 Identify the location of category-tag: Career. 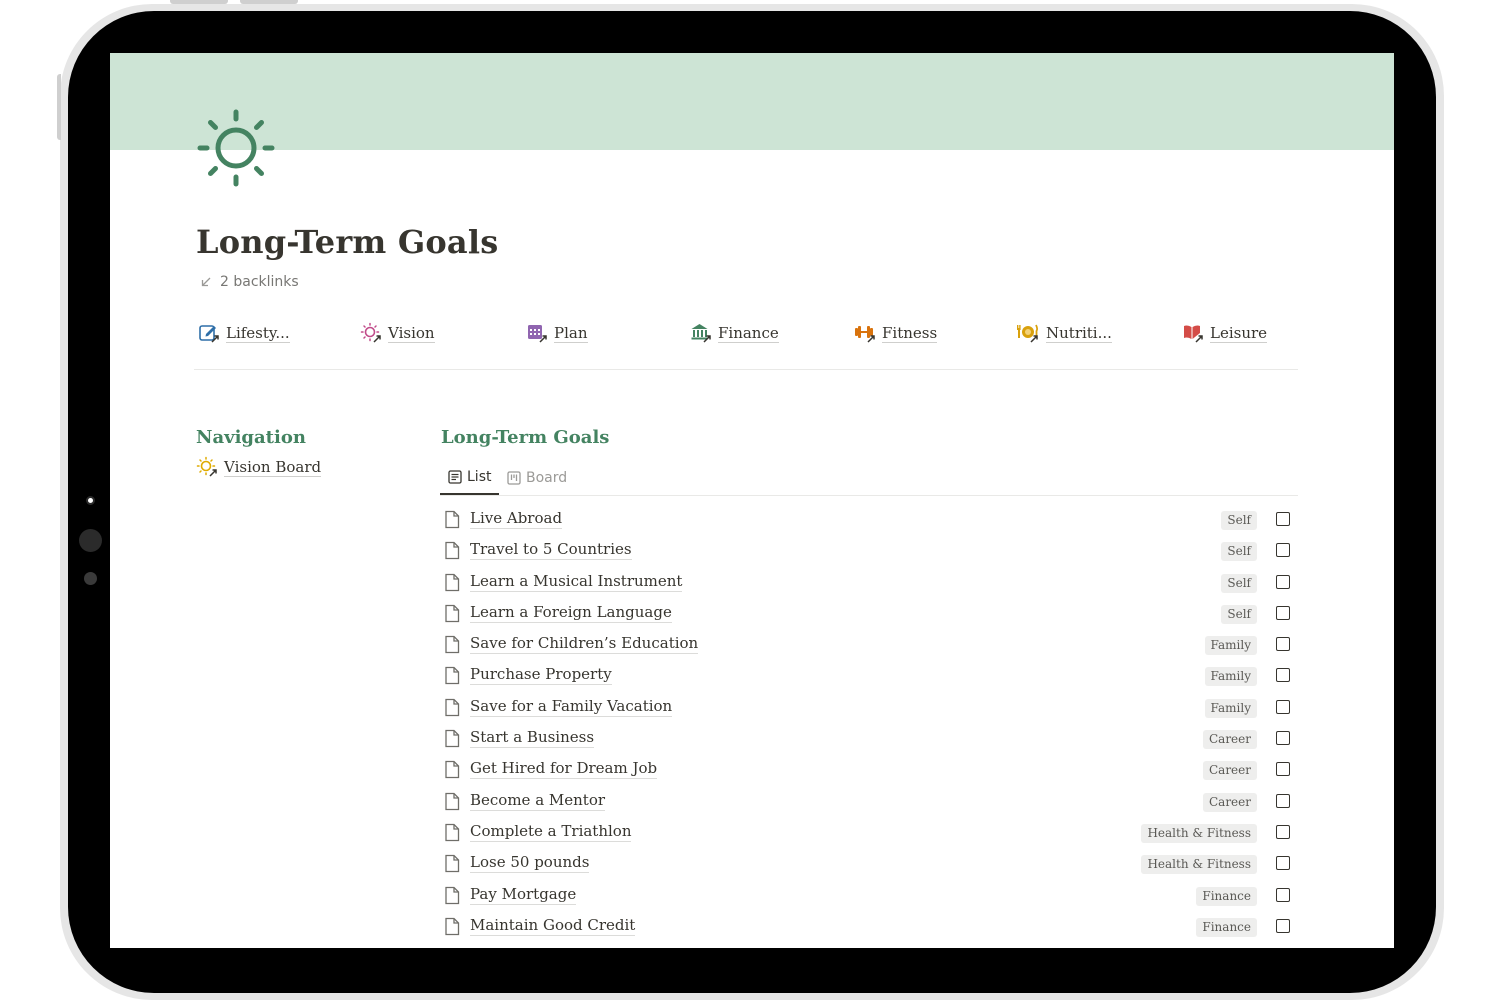
(1229, 771).